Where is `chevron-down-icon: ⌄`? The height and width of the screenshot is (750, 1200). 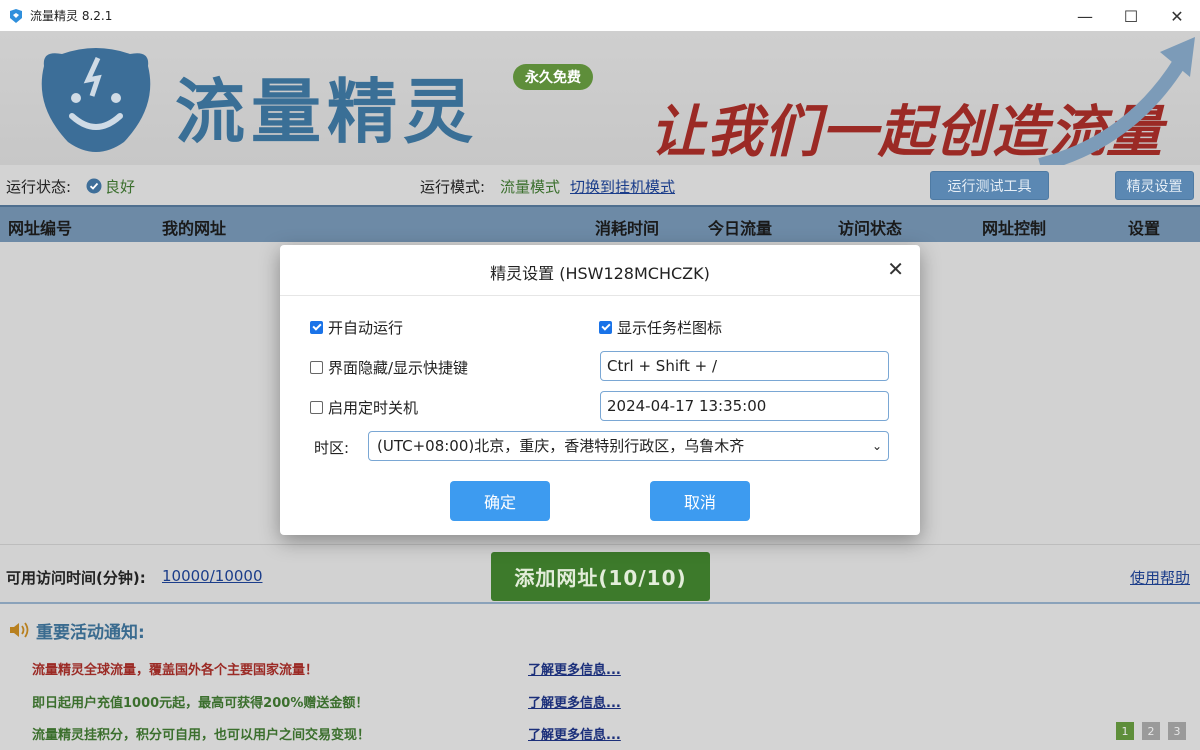
chevron-down-icon: ⌄ is located at coordinates (876, 446).